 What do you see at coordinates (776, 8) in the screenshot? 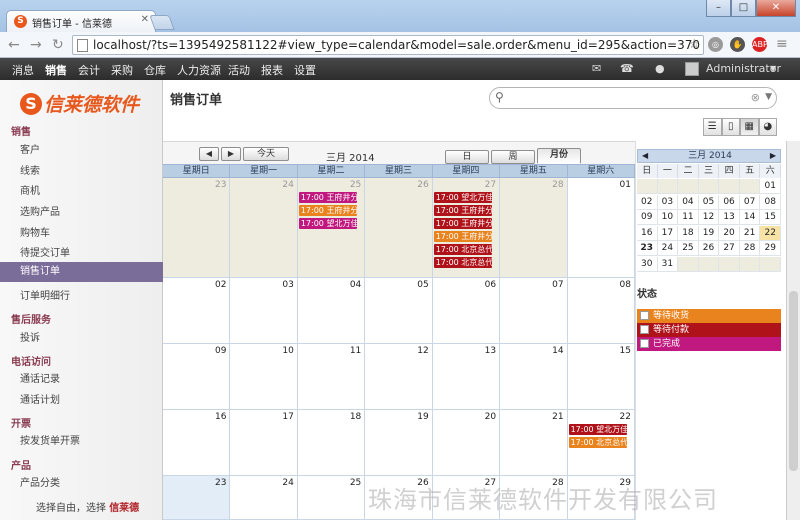
I see `close-window-icon: ✕` at bounding box center [776, 8].